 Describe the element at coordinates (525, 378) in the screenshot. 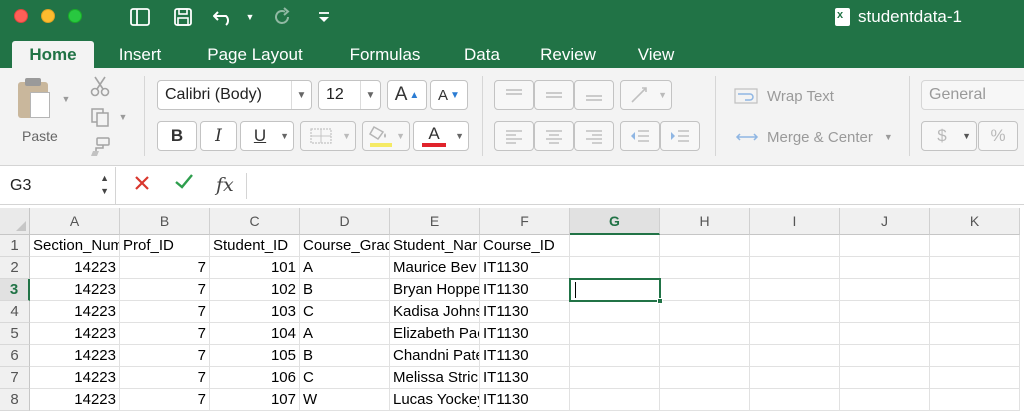

I see `cell-F7: IT1130` at that location.